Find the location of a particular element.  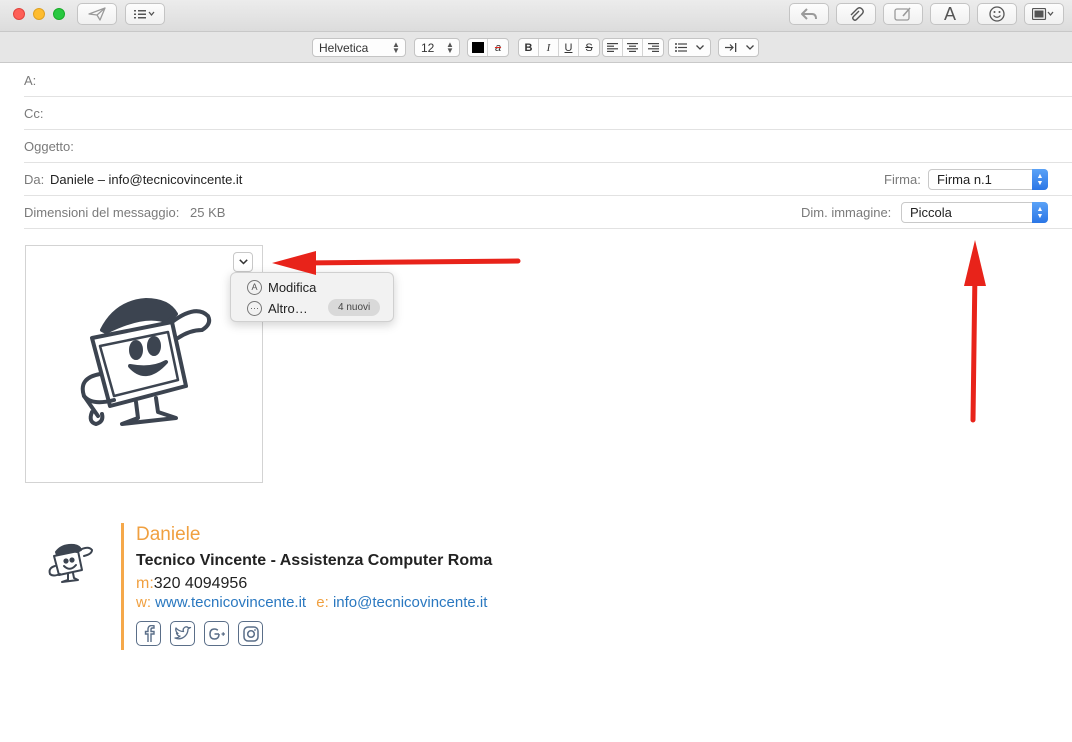

mobile-key: m: is located at coordinates (145, 583).